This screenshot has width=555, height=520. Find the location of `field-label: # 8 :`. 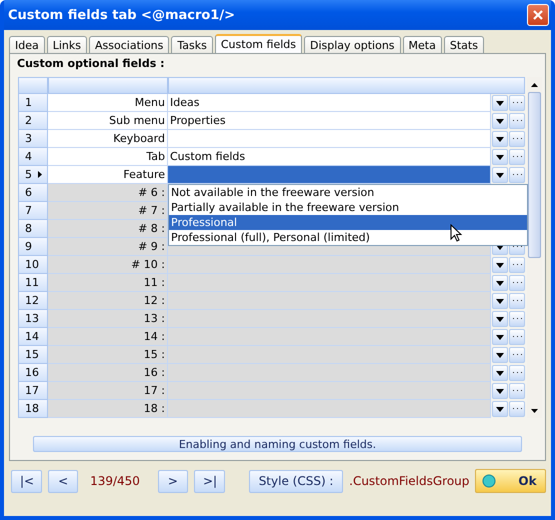

field-label: # 8 : is located at coordinates (108, 229).